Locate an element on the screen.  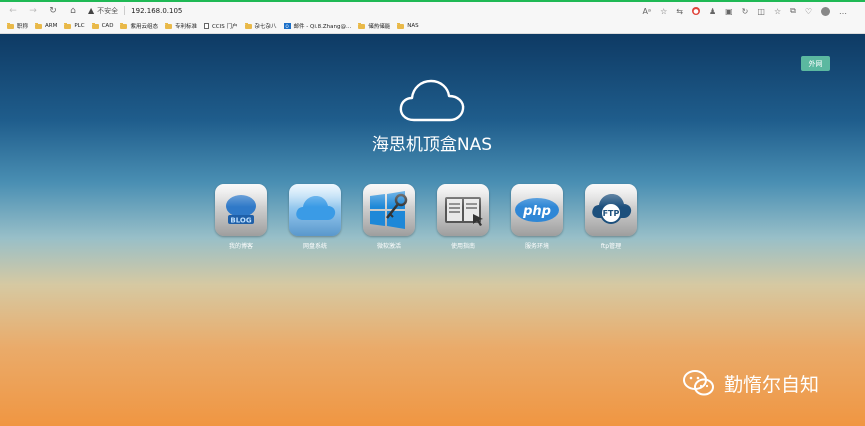
document-icon is located at coordinates (206, 26).